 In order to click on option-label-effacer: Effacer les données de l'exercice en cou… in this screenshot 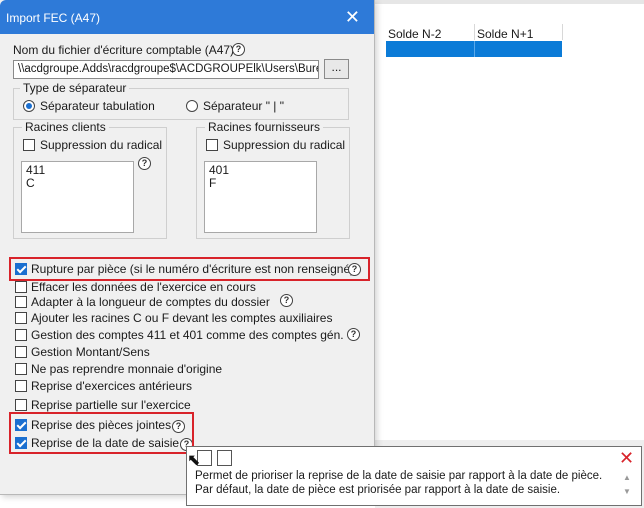, I will do `click(143, 287)`.